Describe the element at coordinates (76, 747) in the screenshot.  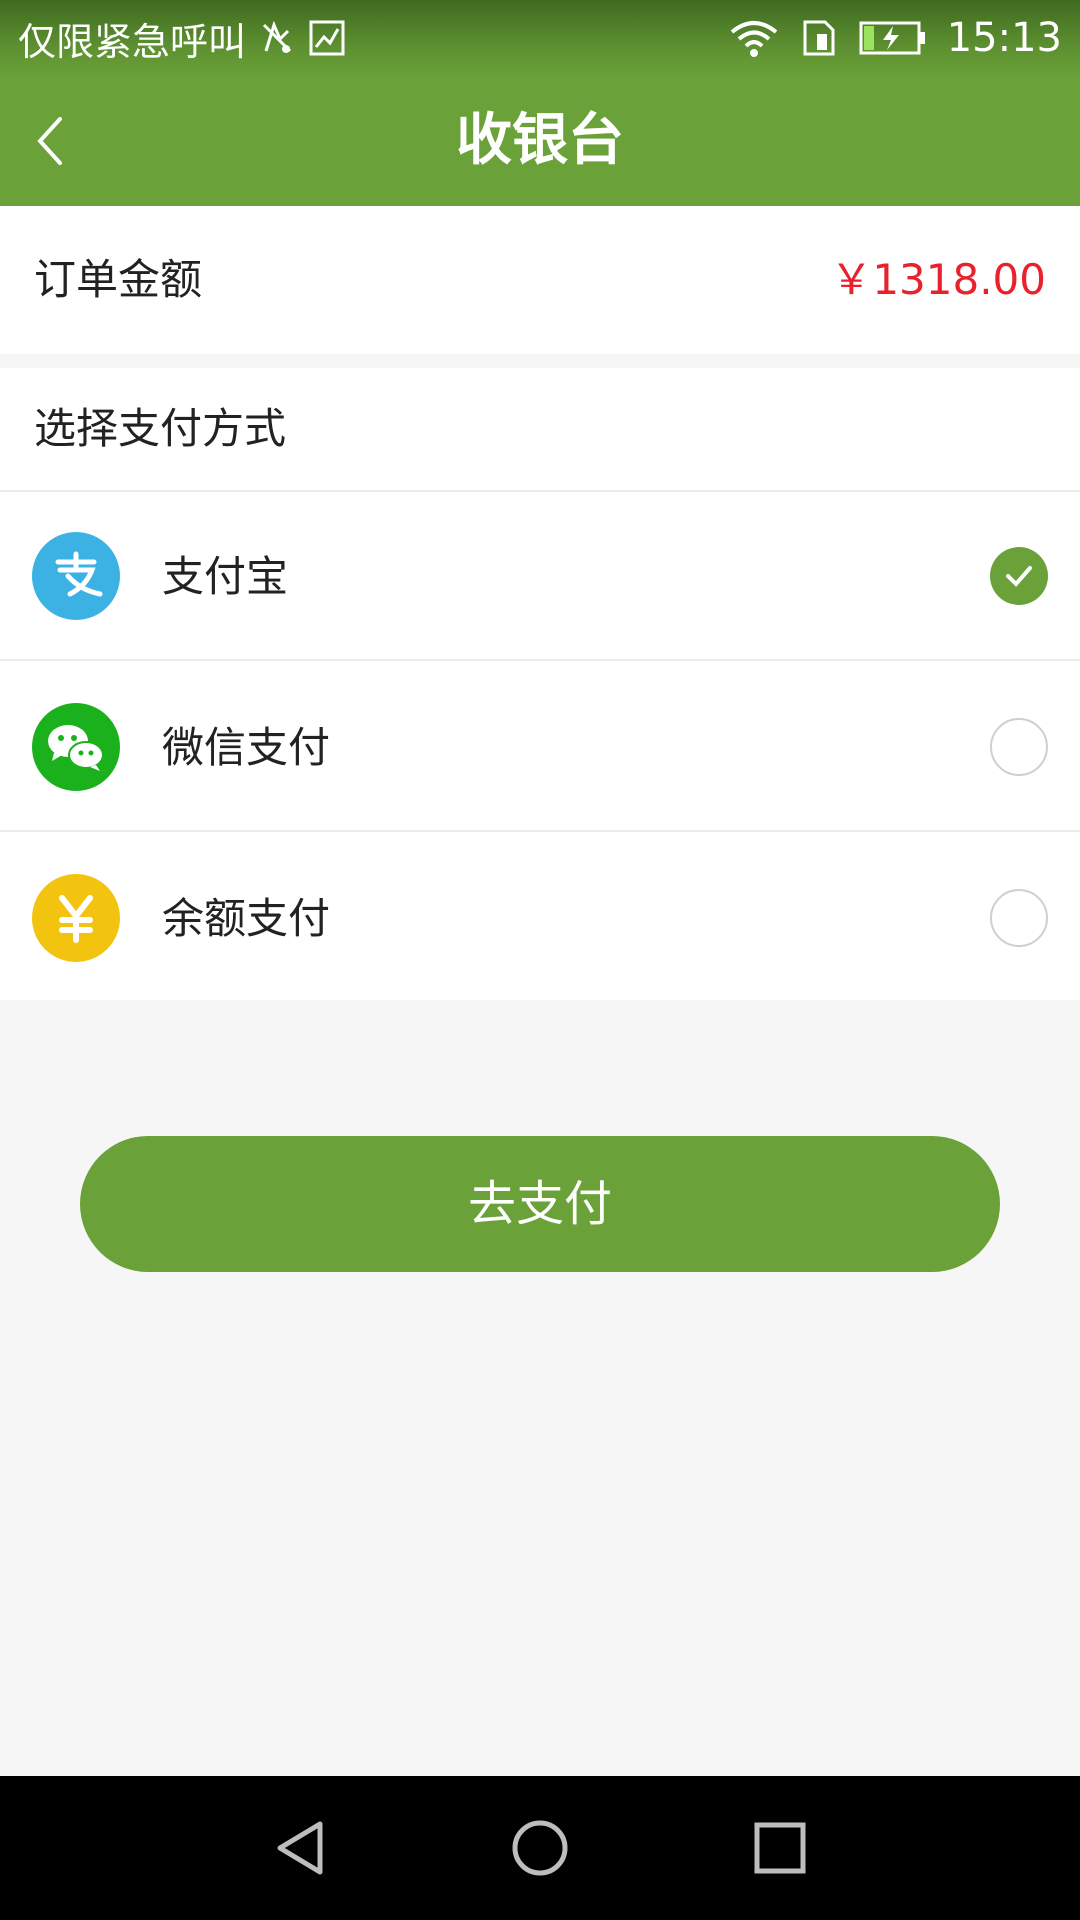
I see `wechat-icon` at that location.